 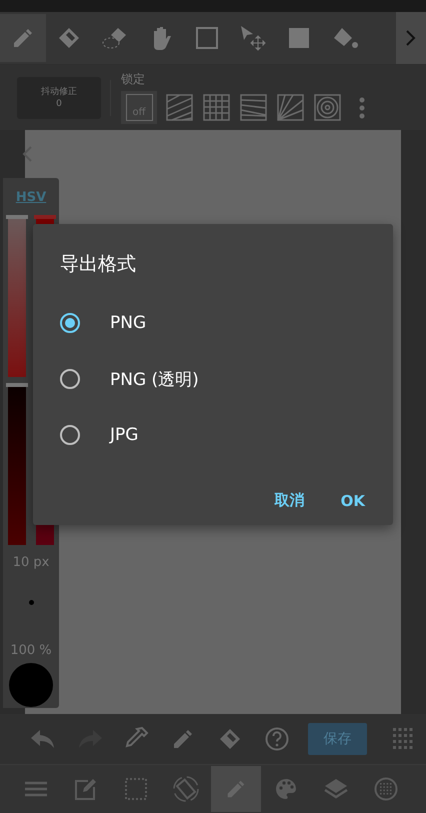 What do you see at coordinates (86, 789) in the screenshot?
I see `edit-icon` at bounding box center [86, 789].